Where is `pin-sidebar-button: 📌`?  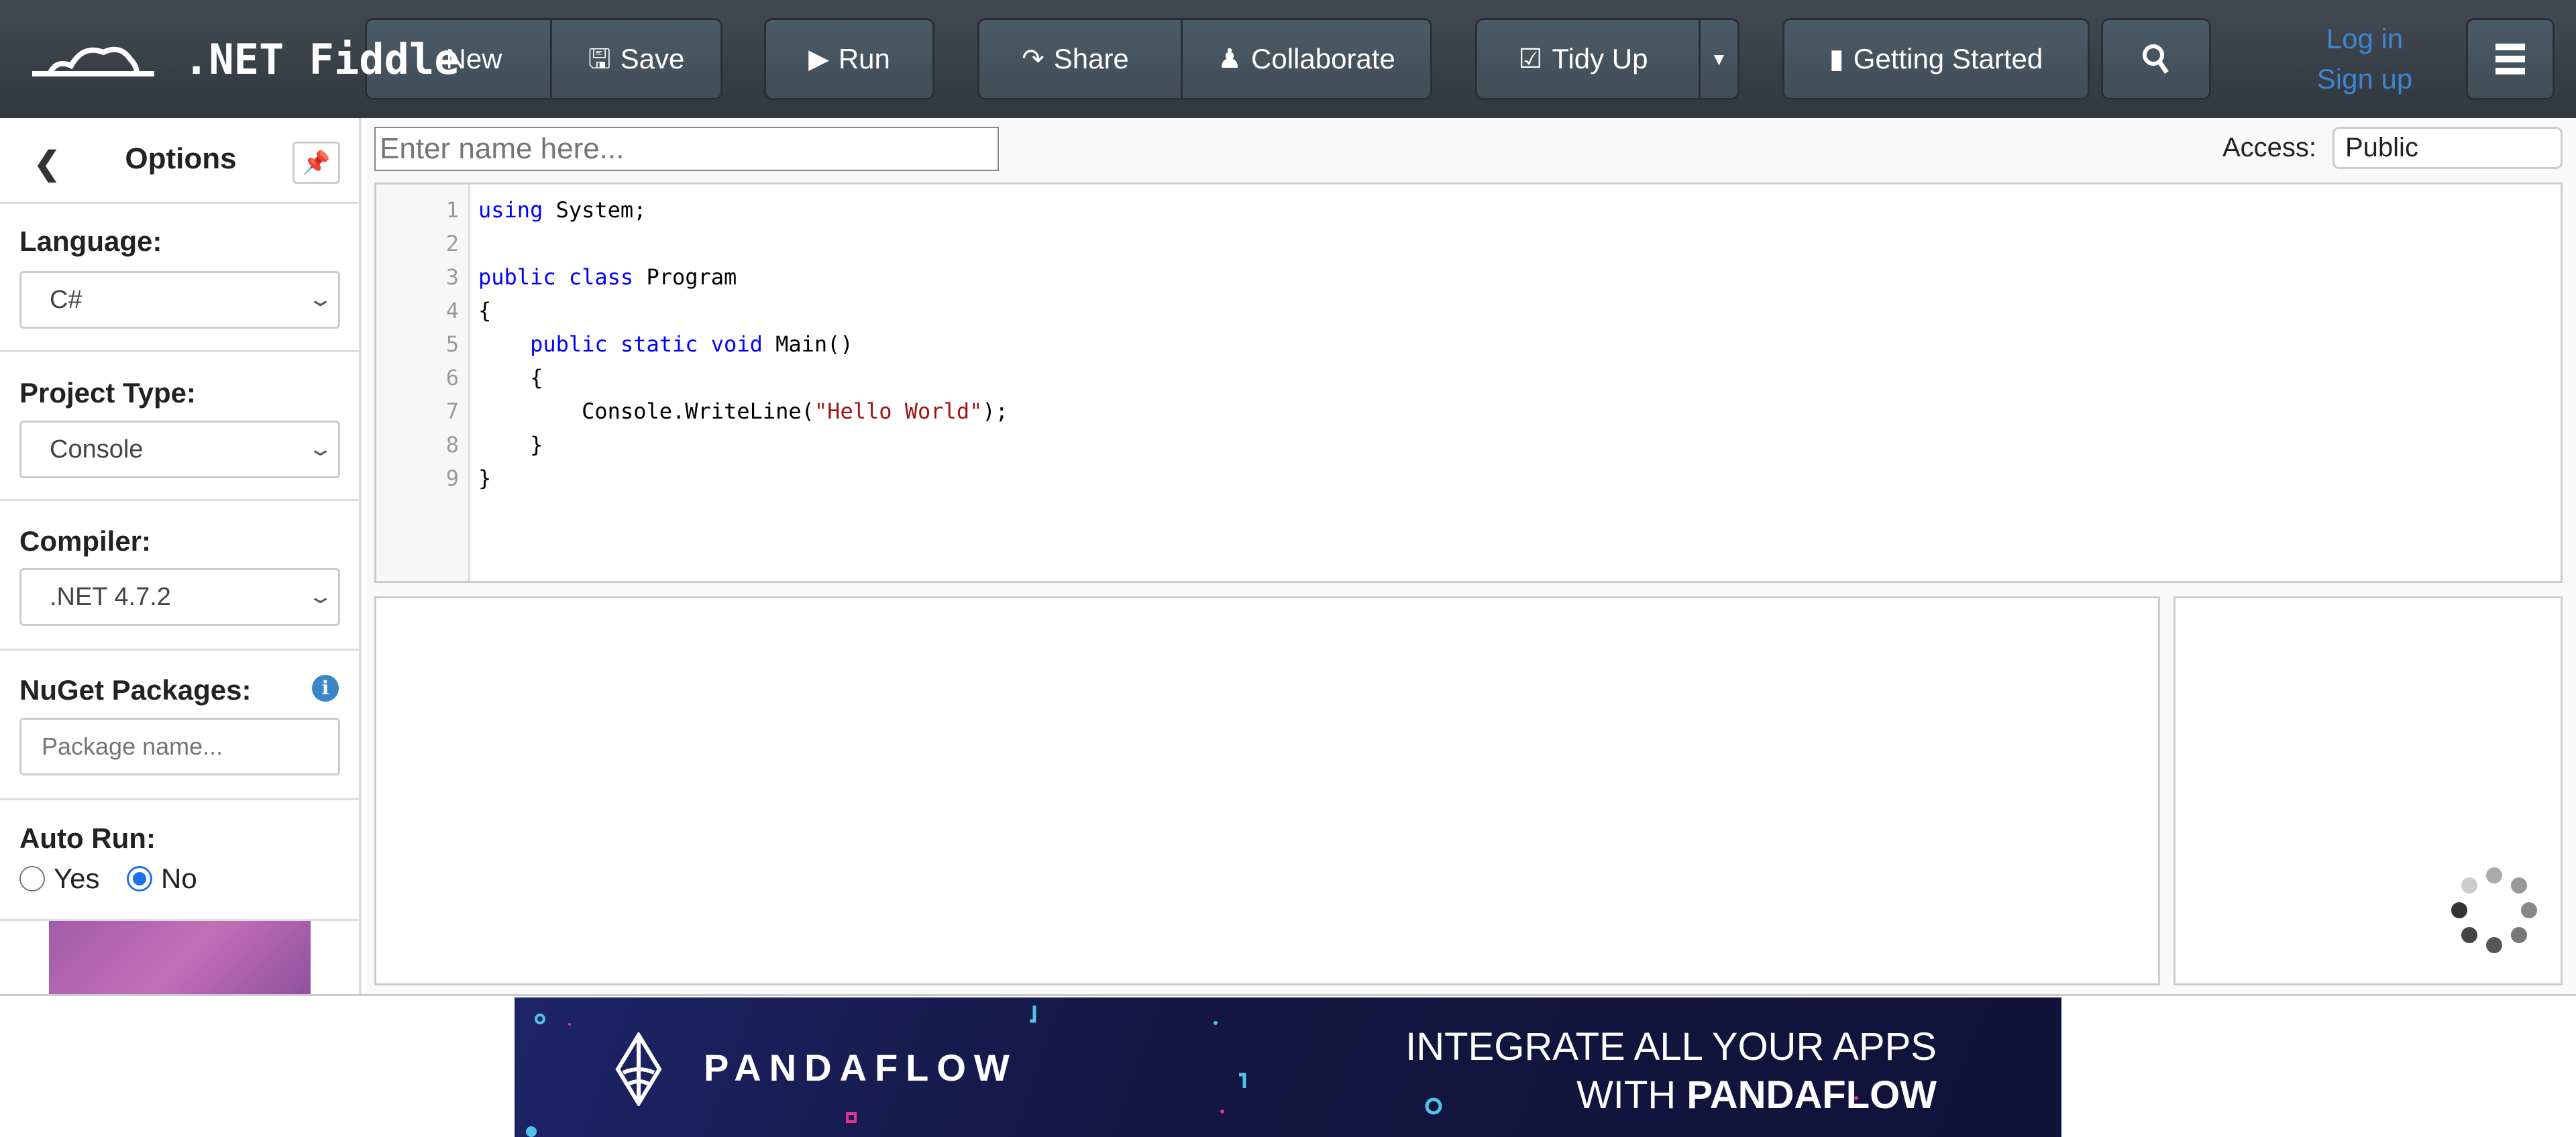
pin-sidebar-button: 📌 is located at coordinates (316, 163).